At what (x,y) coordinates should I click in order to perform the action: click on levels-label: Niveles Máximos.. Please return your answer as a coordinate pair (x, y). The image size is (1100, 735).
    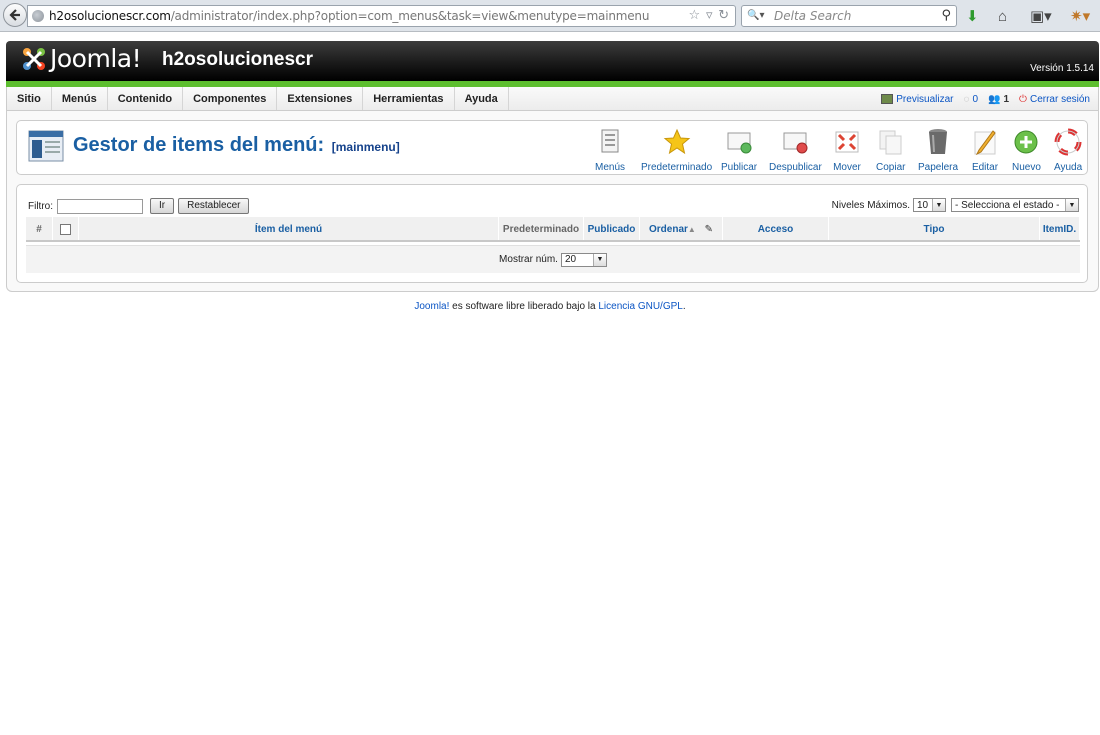
    Looking at the image, I should click on (870, 205).